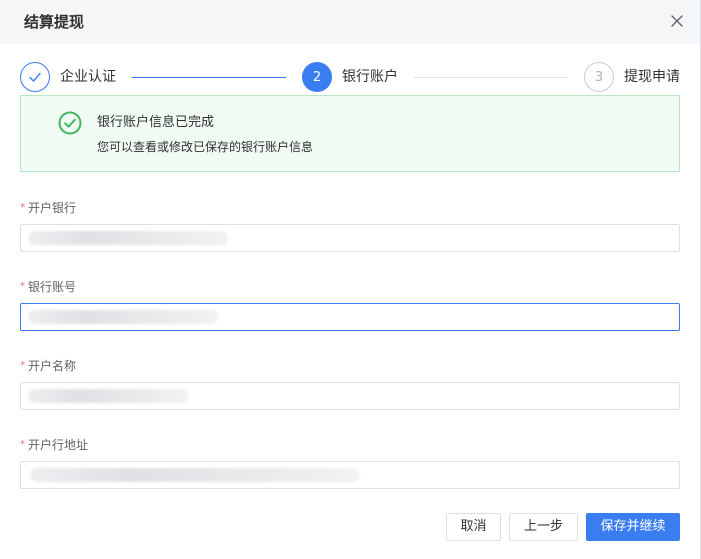 This screenshot has width=701, height=559. I want to click on bank-address-input, so click(350, 475).